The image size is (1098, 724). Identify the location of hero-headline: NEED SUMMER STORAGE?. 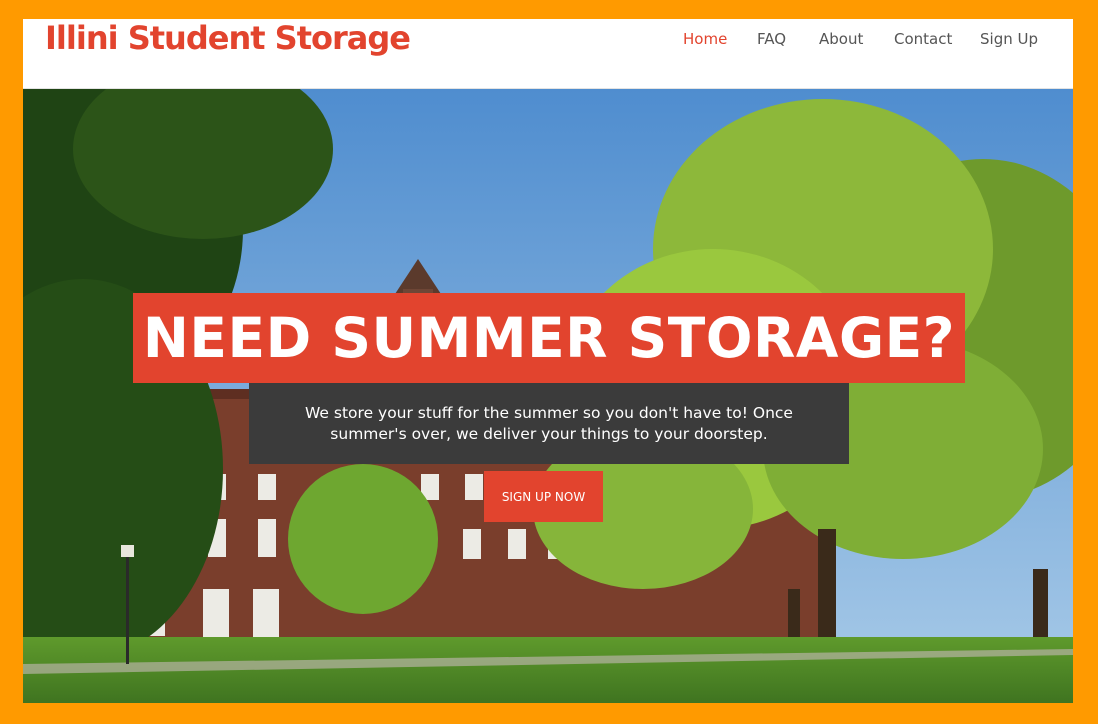
(549, 338).